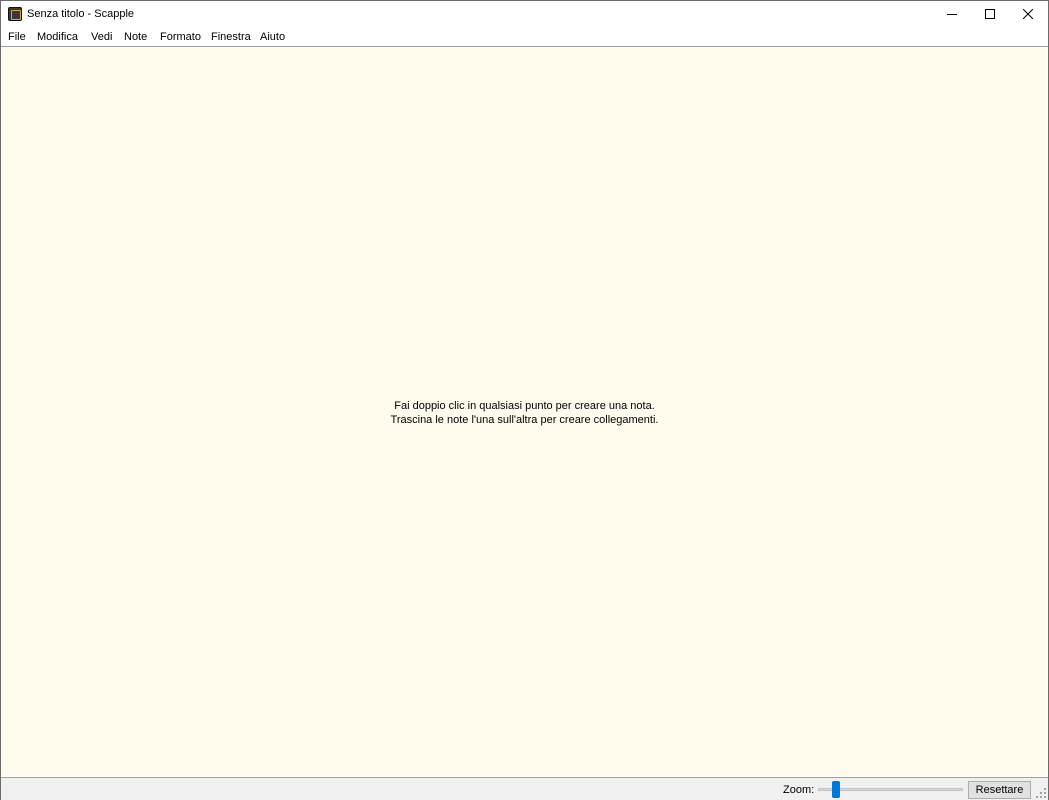 This screenshot has height=800, width=1049. I want to click on menu-file: File, so click(17, 37).